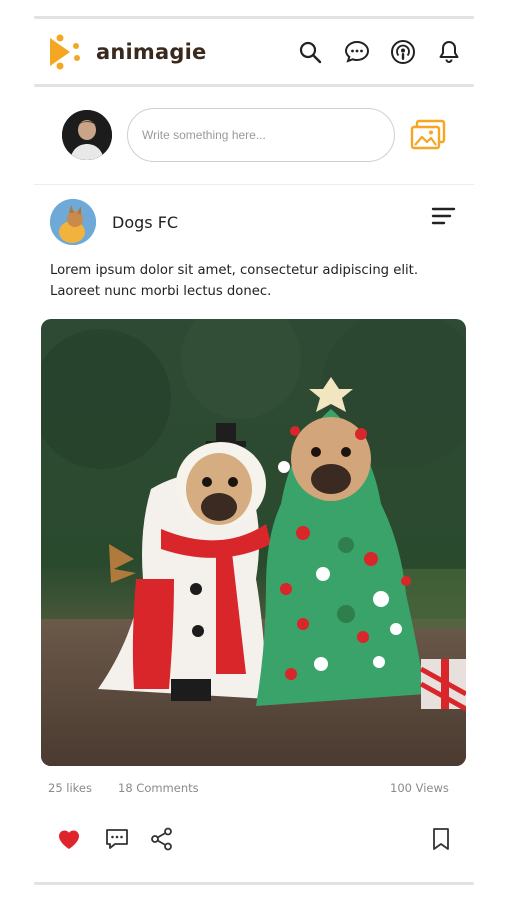  Describe the element at coordinates (161, 291) in the screenshot. I see `post-caption-line2: Laoreet nunc morbi lectus donec.` at that location.